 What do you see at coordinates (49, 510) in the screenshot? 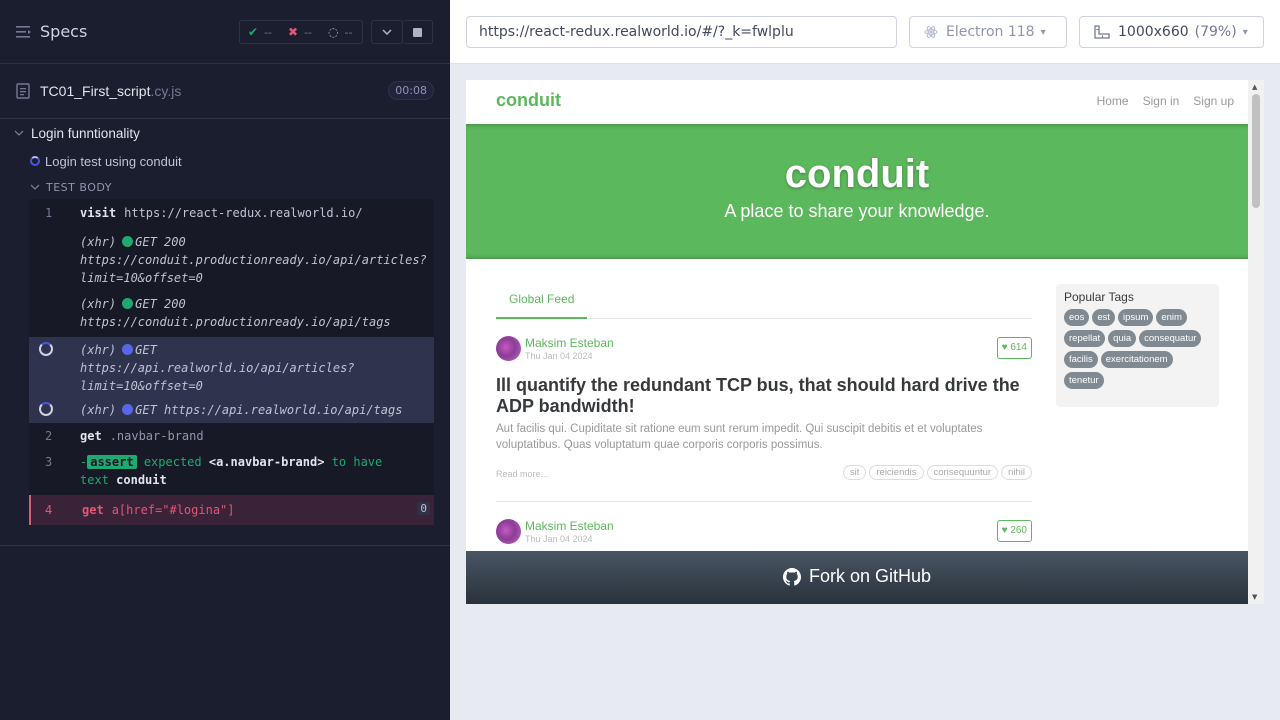
I see `command-number: 4` at bounding box center [49, 510].